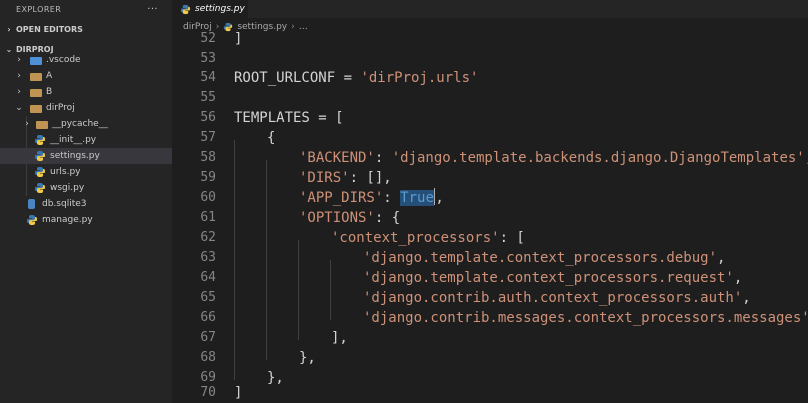 Image resolution: width=808 pixels, height=403 pixels. What do you see at coordinates (86, 172) in the screenshot?
I see `tree-item-urls: urls.py` at bounding box center [86, 172].